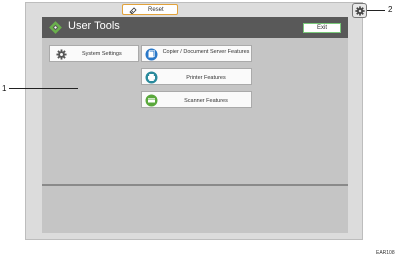 The height and width of the screenshot is (258, 400). What do you see at coordinates (4, 88) in the screenshot?
I see `callout-number-1: 1` at bounding box center [4, 88].